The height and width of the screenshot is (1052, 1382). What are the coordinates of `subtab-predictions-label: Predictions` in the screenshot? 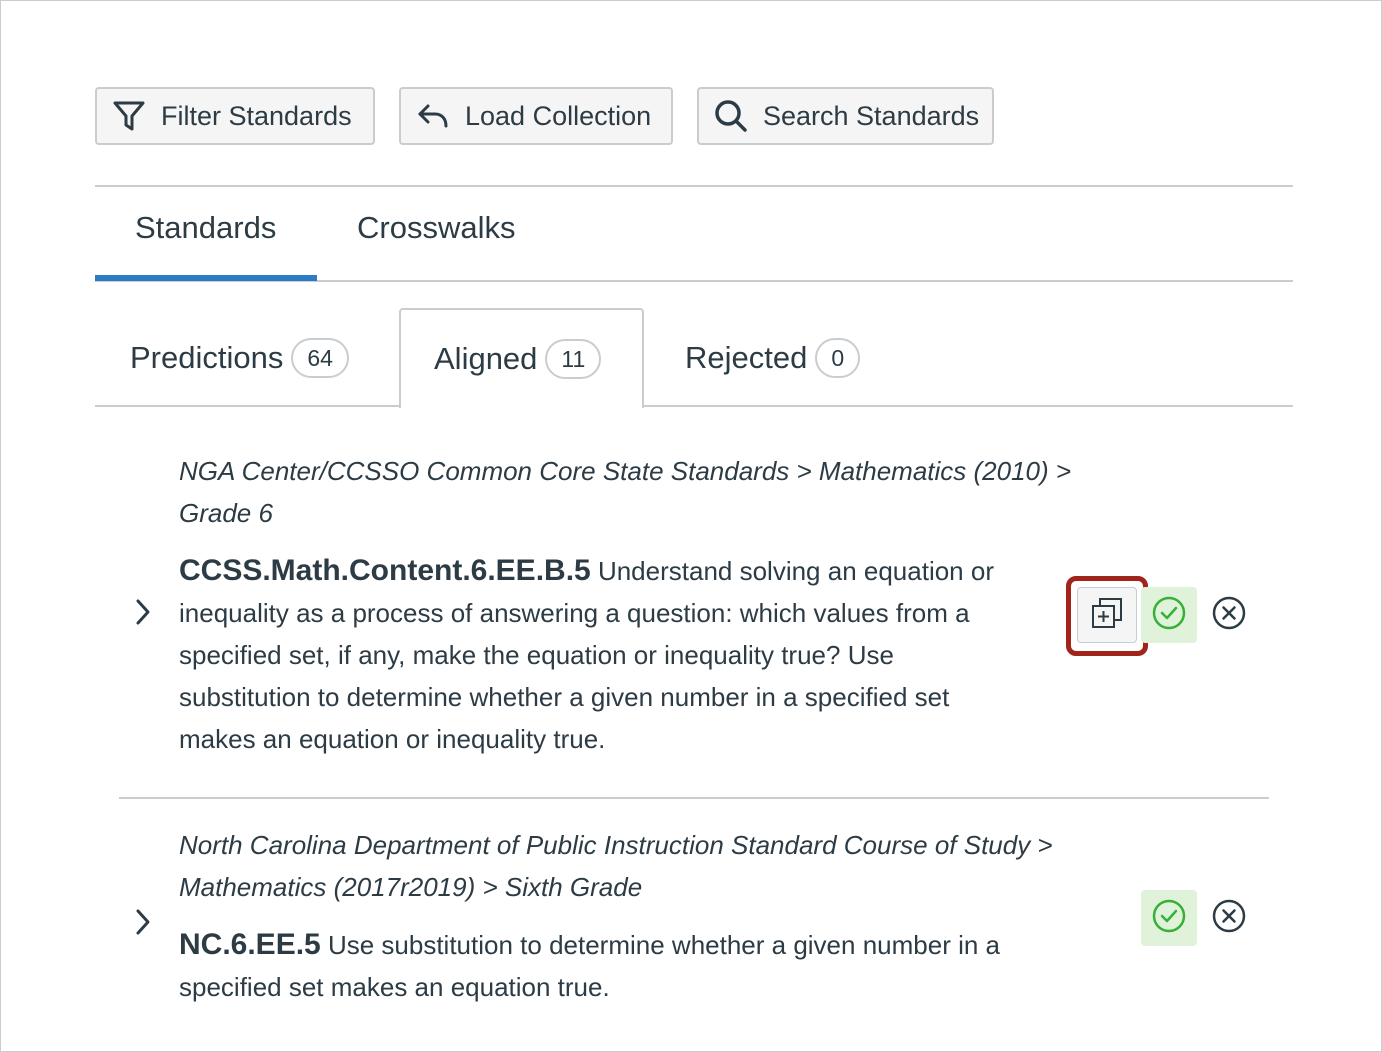 It's located at (207, 357).